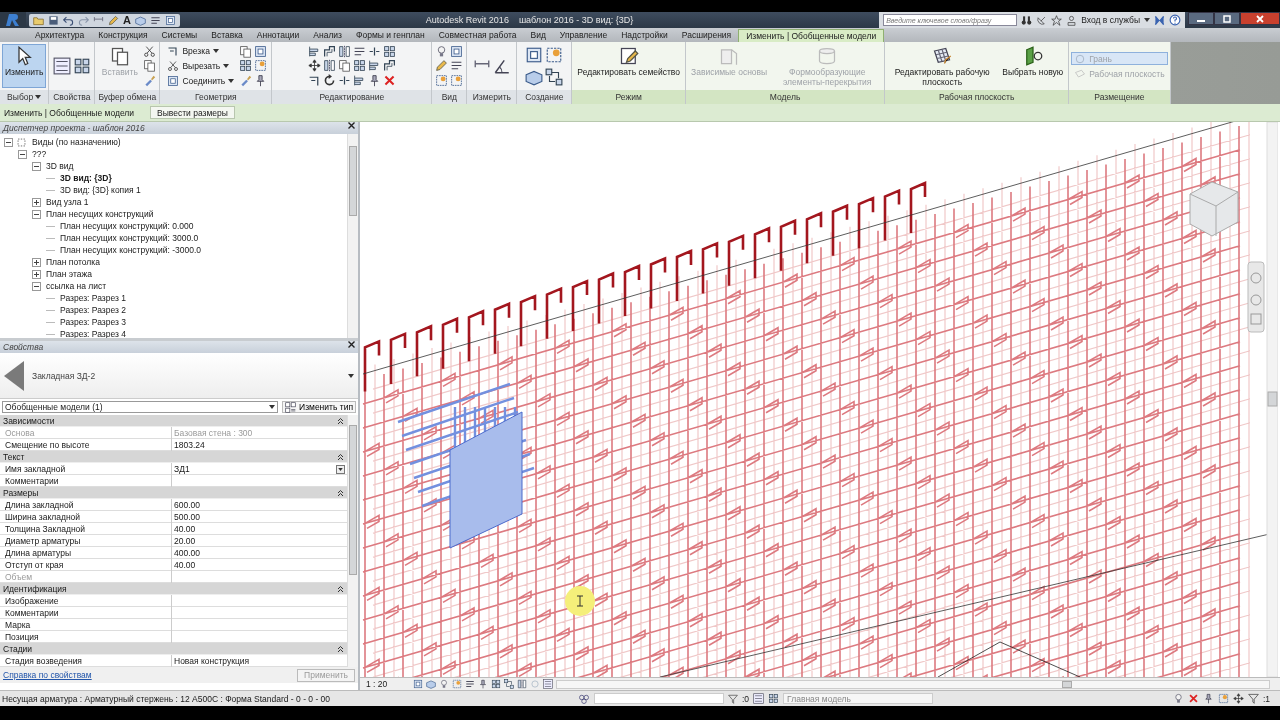 The width and height of the screenshot is (1280, 720). What do you see at coordinates (187, 517) in the screenshot?
I see `property-value: 500.00` at bounding box center [187, 517].